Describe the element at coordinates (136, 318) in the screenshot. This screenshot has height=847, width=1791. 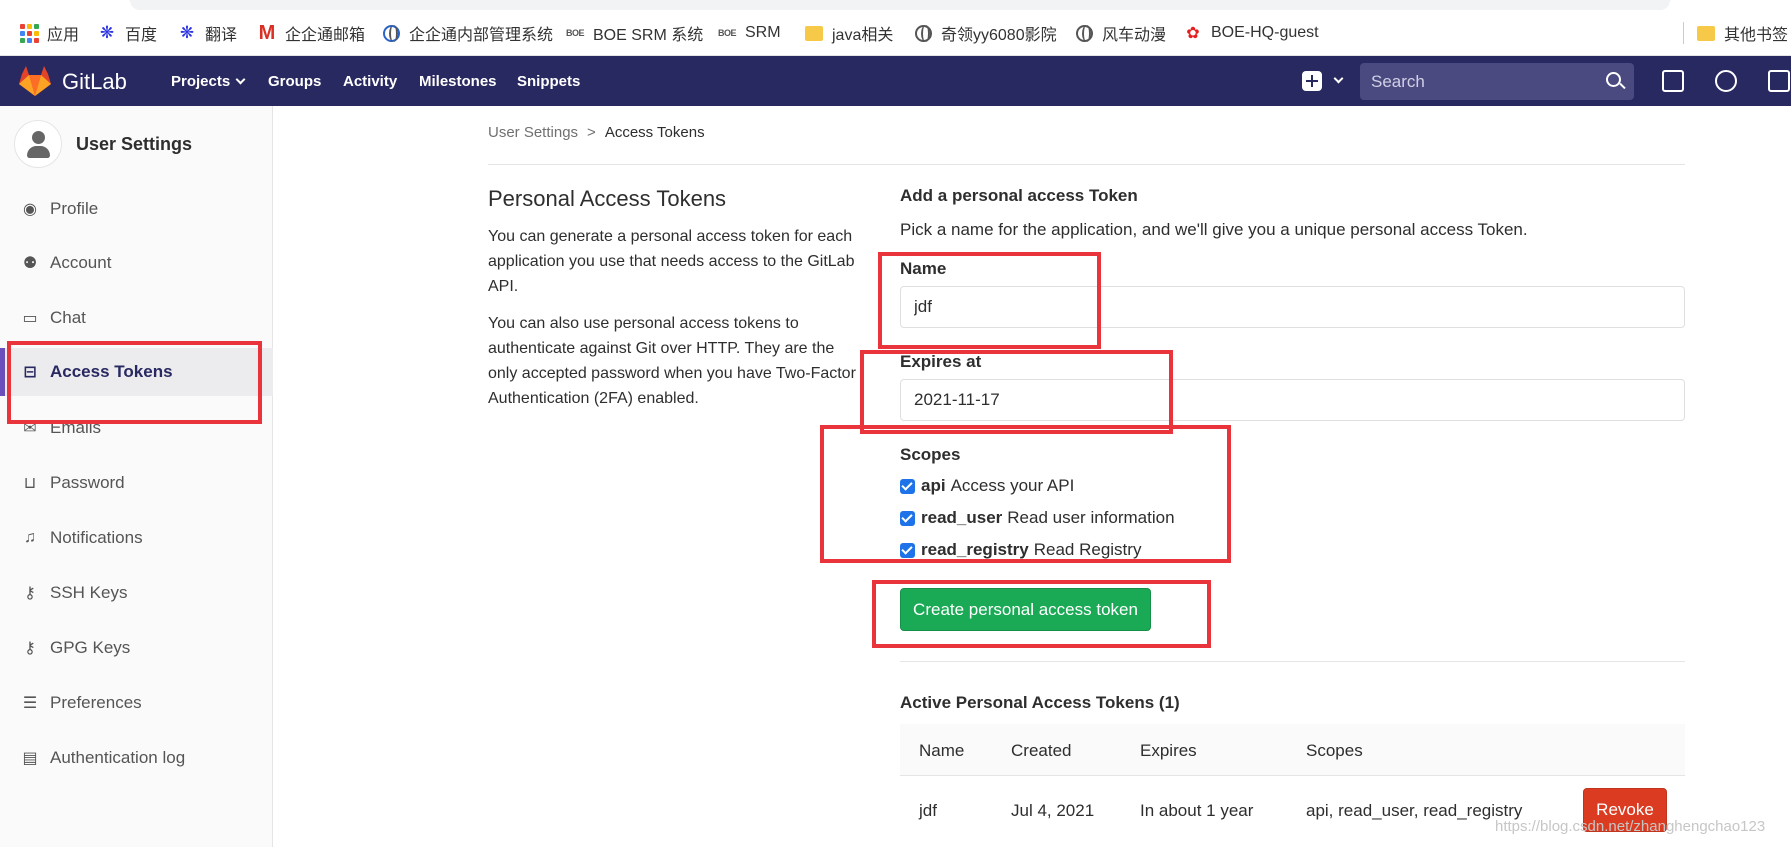
I see `sidebar-item-chat: ▭ Chat` at that location.